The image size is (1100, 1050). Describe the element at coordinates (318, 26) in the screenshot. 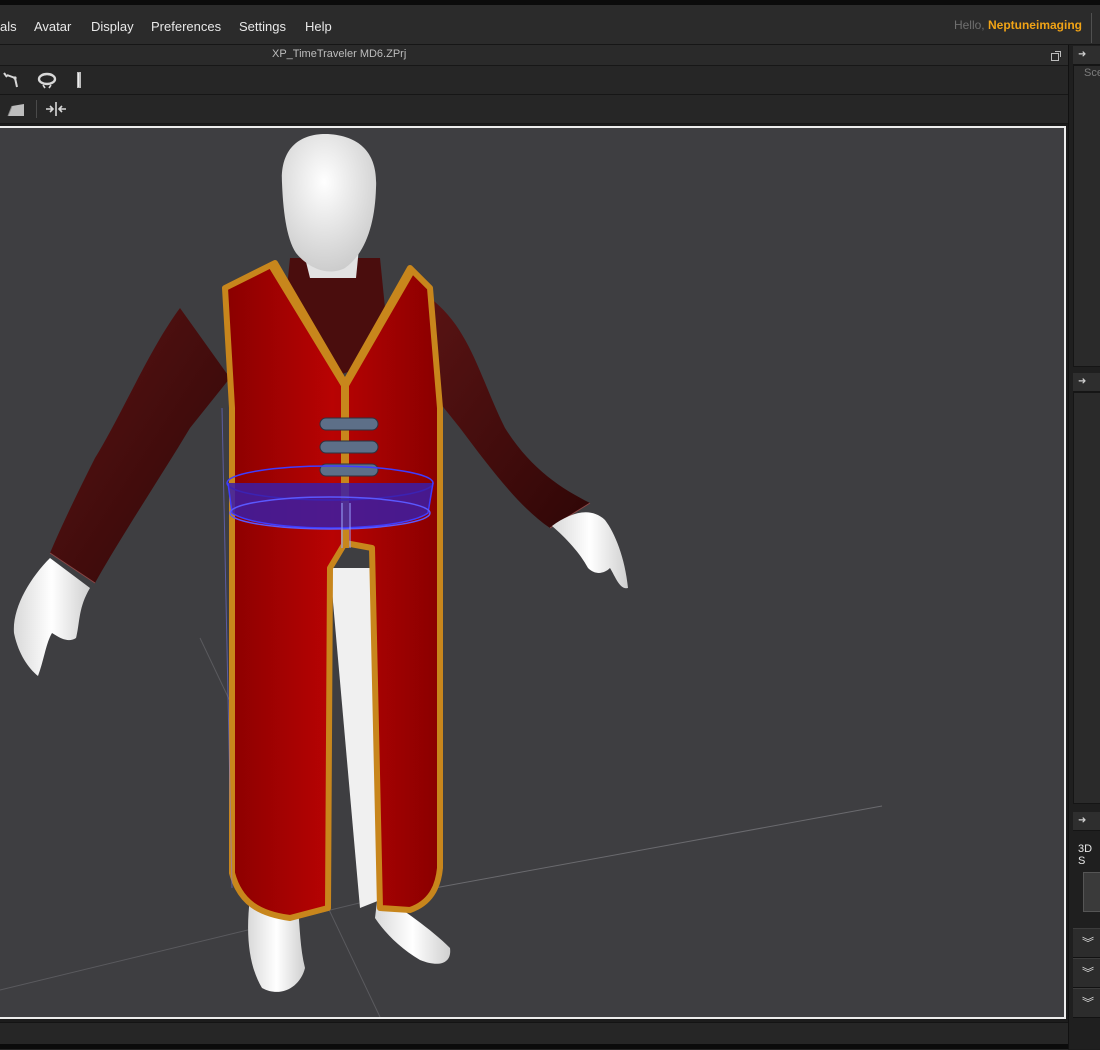

I see `menu-help: Help` at that location.